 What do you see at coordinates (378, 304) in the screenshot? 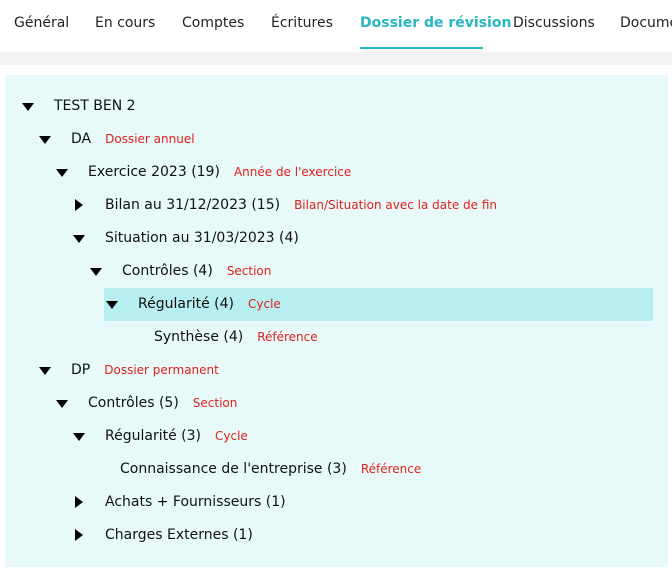
I see `tree-node-regularite-da: Régularité (4) Cycle` at bounding box center [378, 304].